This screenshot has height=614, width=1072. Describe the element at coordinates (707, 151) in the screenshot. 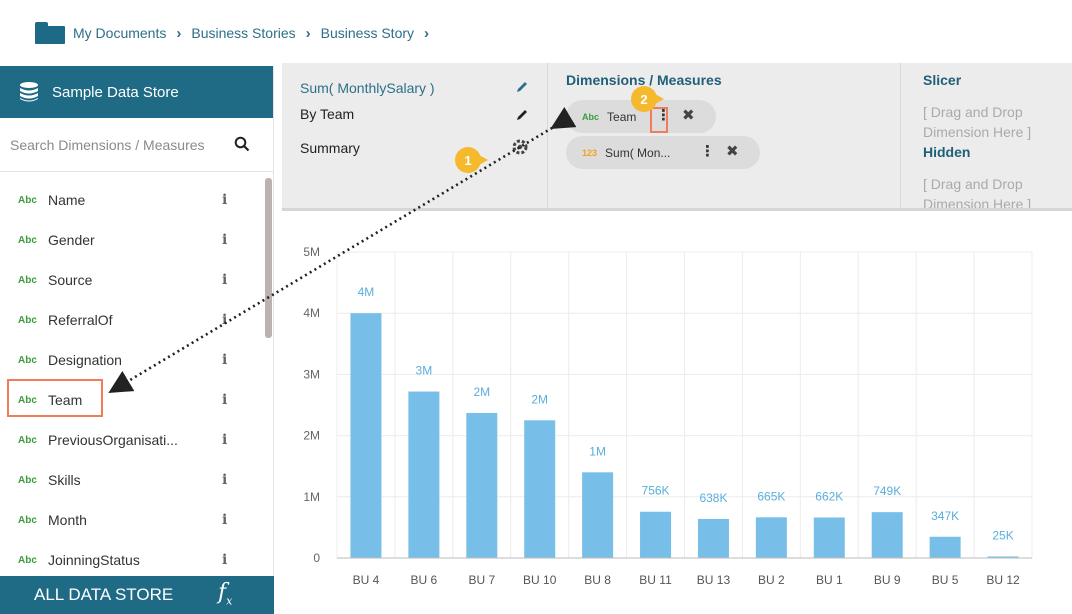

I see `kebab-icon: ⋮` at that location.